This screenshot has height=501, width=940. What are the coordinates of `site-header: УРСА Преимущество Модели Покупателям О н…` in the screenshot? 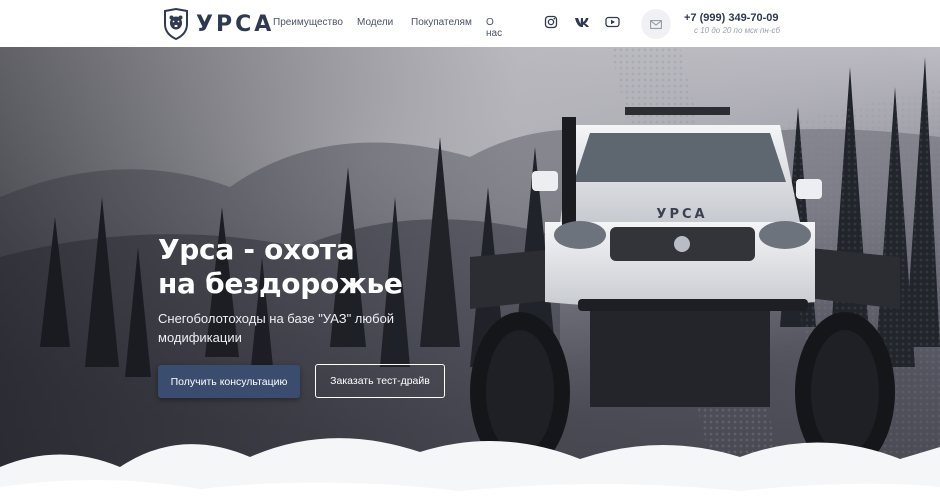 It's located at (470, 23).